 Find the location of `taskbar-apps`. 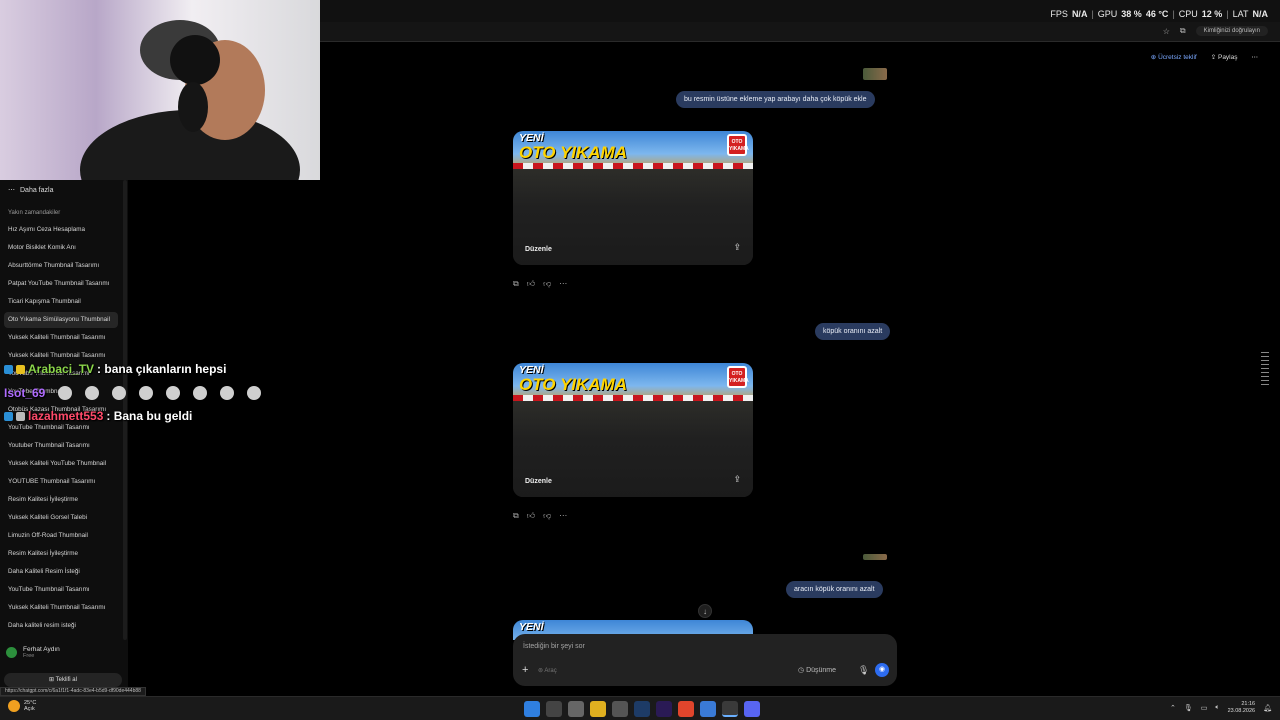

taskbar-apps is located at coordinates (642, 709).